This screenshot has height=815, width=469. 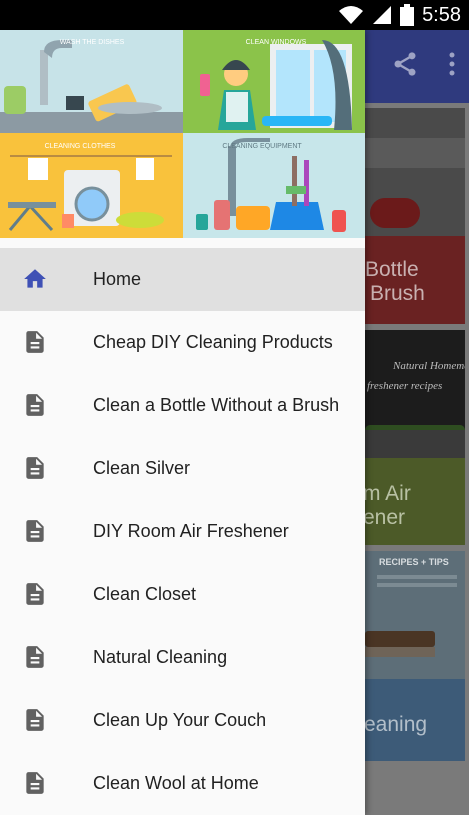 I want to click on menu-item-clean-silver: Clean Silver, so click(x=182, y=468).